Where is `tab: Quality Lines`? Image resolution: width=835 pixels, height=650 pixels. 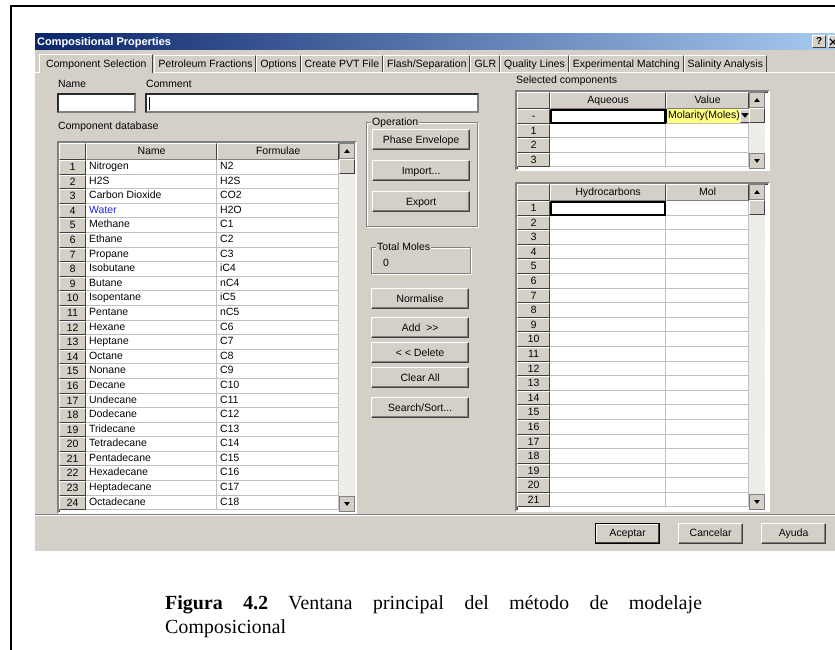
tab: Quality Lines is located at coordinates (534, 63).